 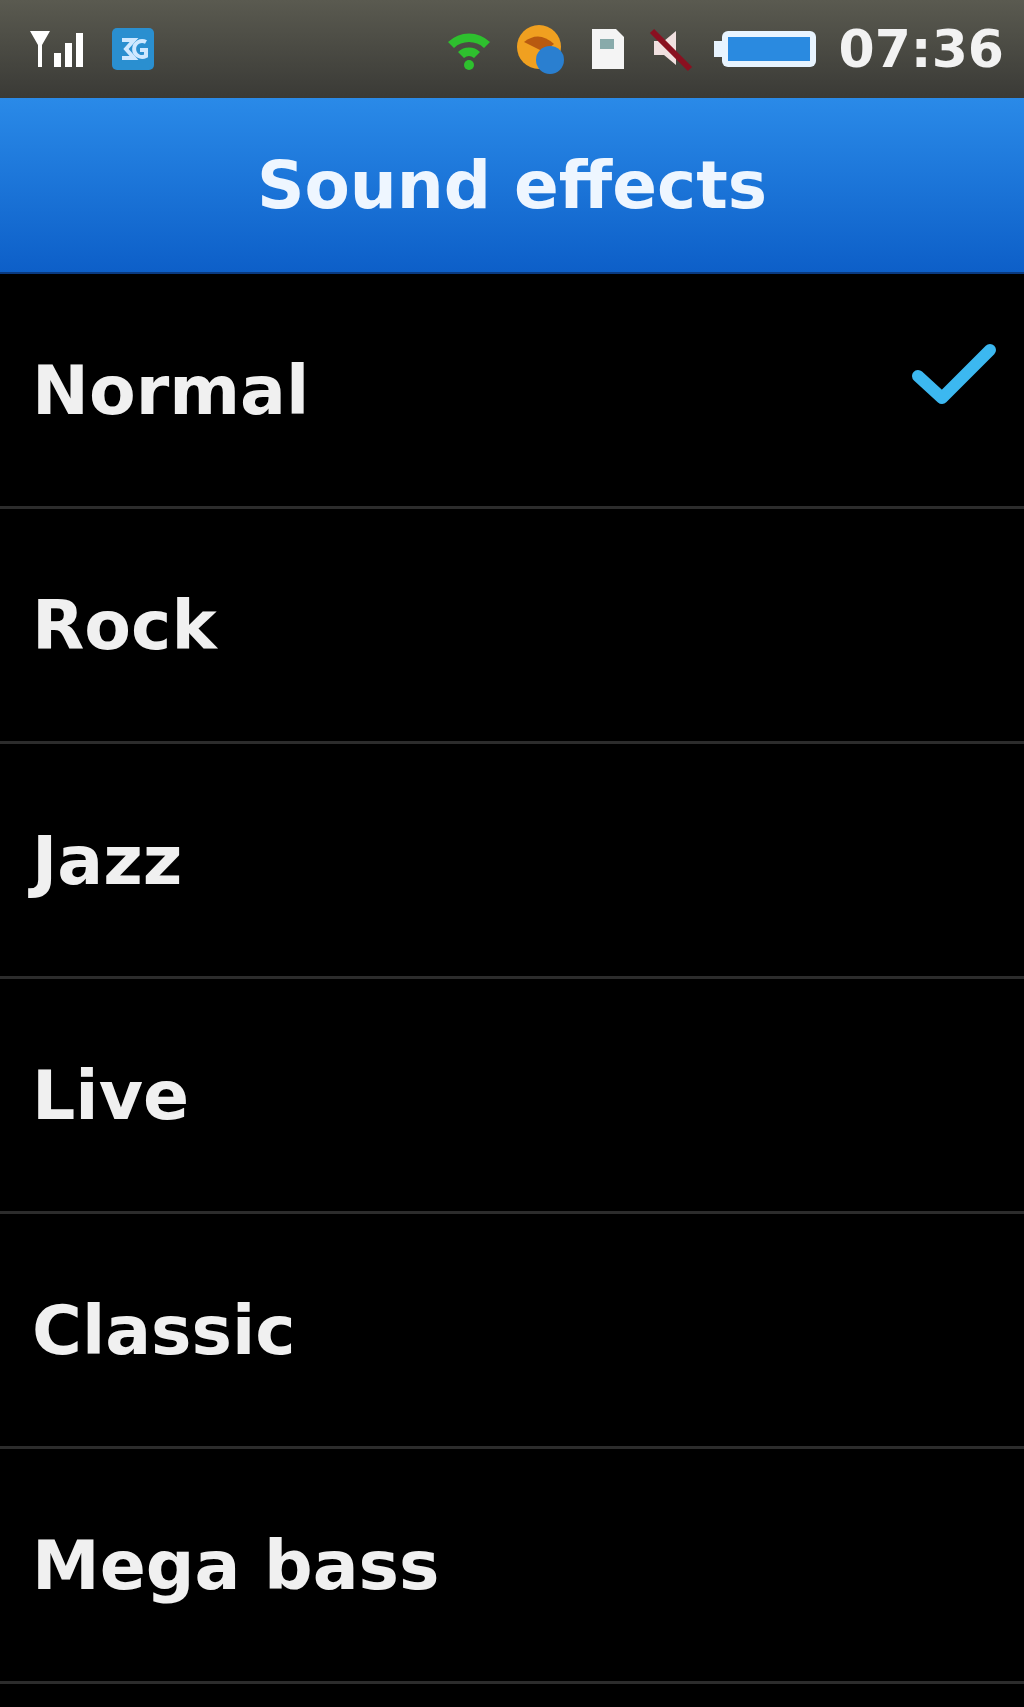 What do you see at coordinates (512, 861) in the screenshot?
I see `list-item: Jazz` at bounding box center [512, 861].